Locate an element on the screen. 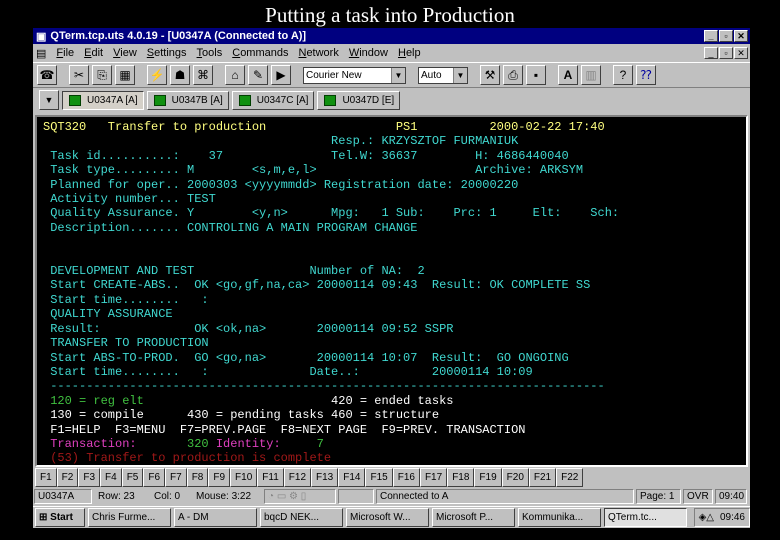 The width and height of the screenshot is (780, 540). session-tab-b: U0347B [A] is located at coordinates (187, 100).